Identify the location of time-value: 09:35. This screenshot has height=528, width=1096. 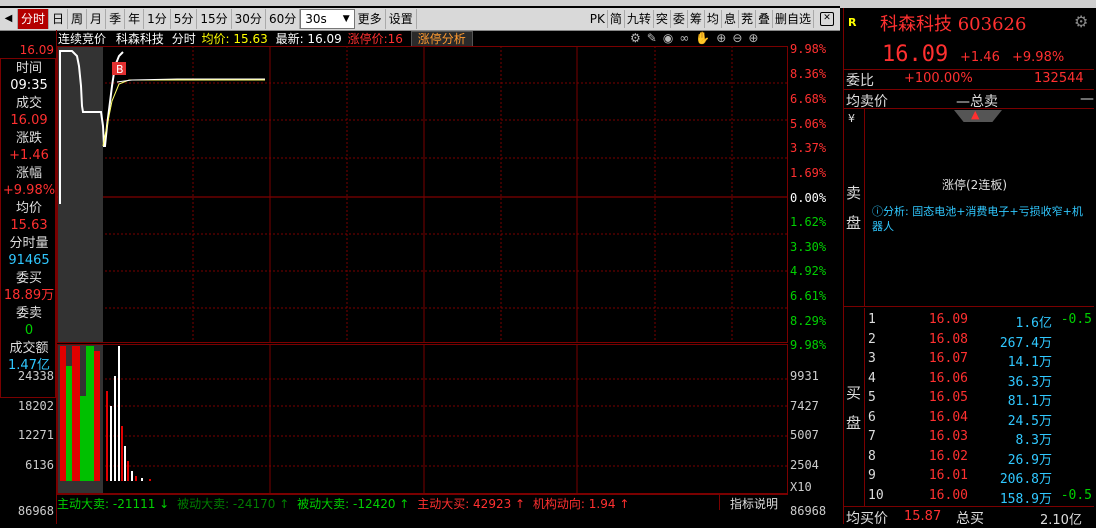
(29, 85).